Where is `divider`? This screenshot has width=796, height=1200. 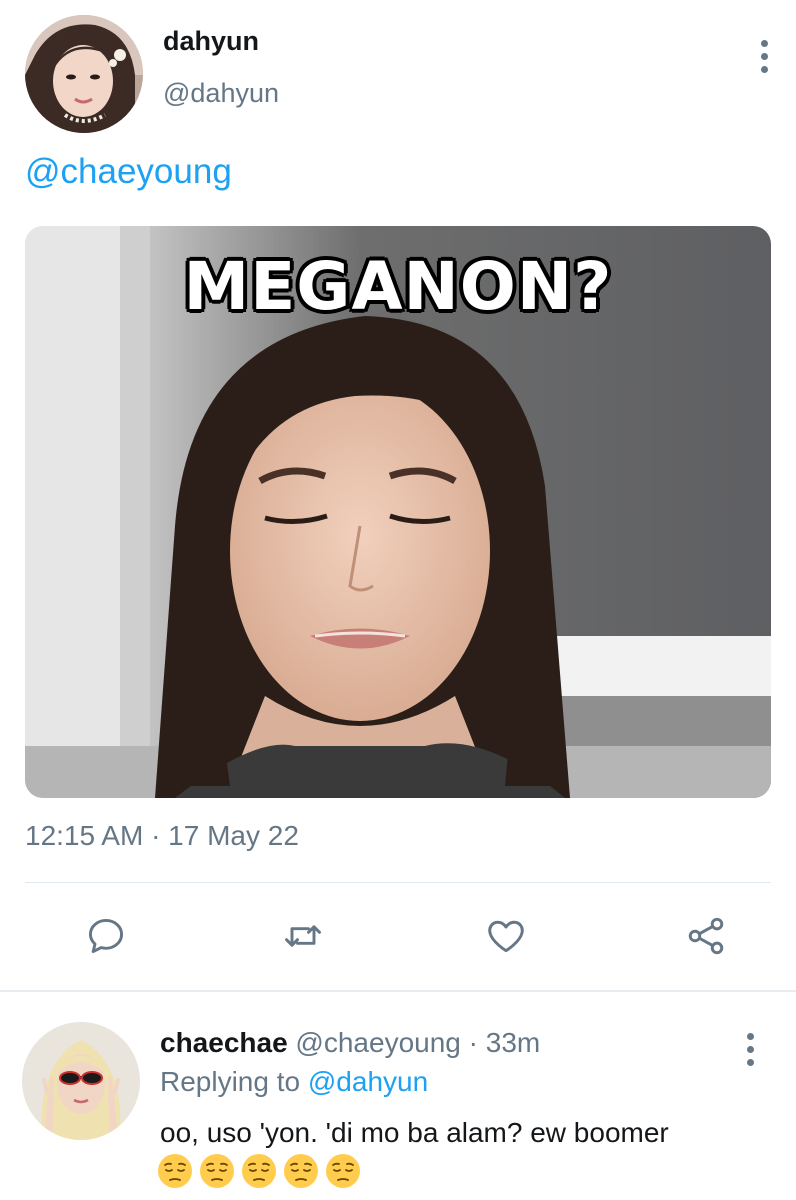
divider is located at coordinates (398, 882).